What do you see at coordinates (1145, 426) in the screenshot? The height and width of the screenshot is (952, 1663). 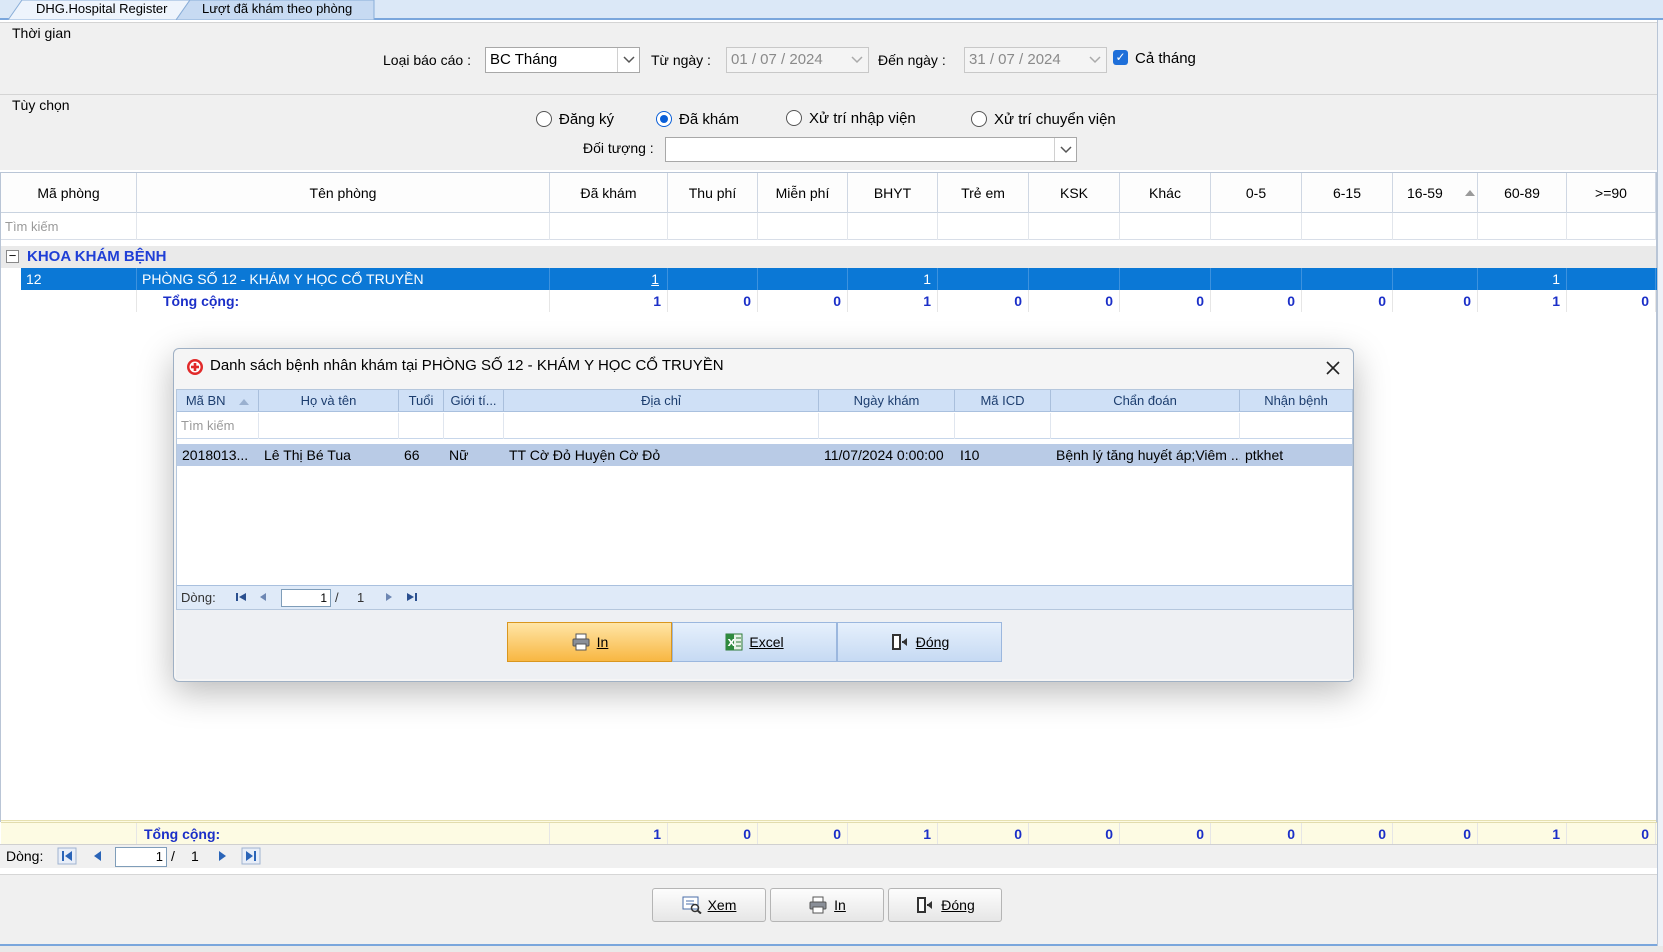 I see `dsearch-chan-doan` at bounding box center [1145, 426].